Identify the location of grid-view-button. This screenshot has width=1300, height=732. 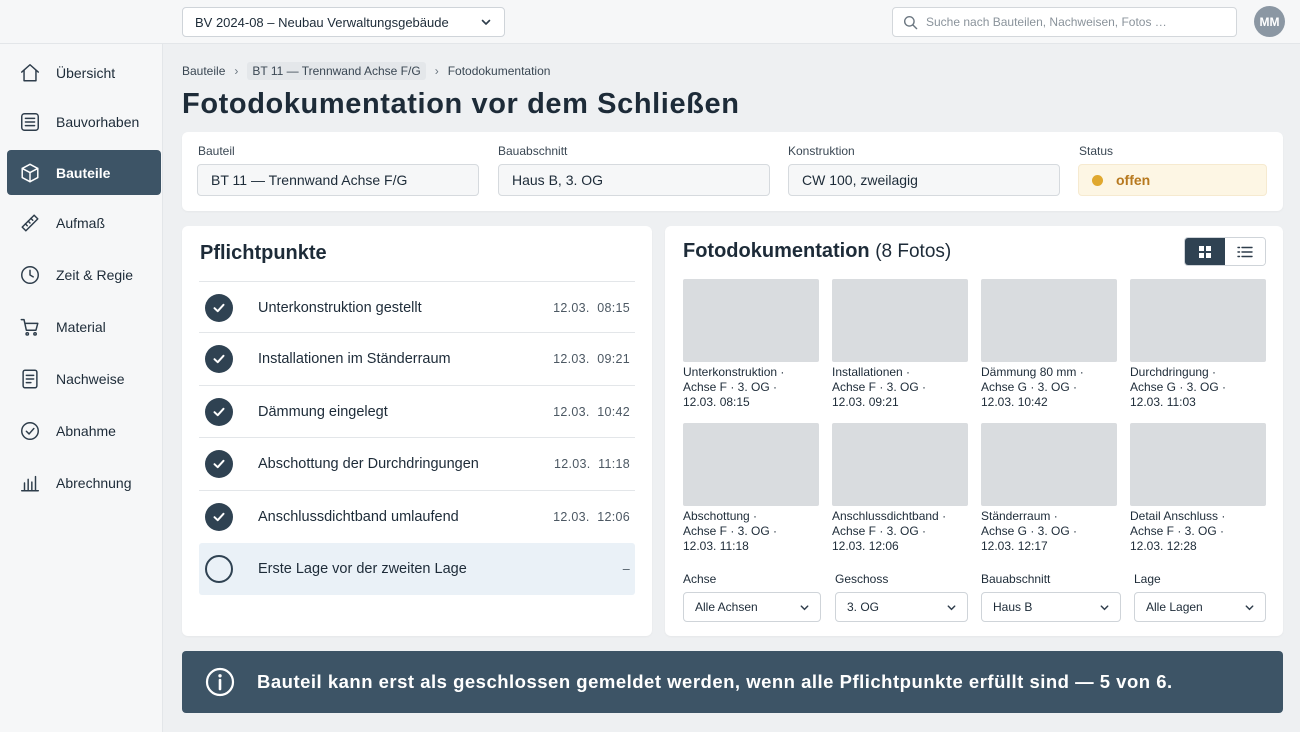
(1205, 251).